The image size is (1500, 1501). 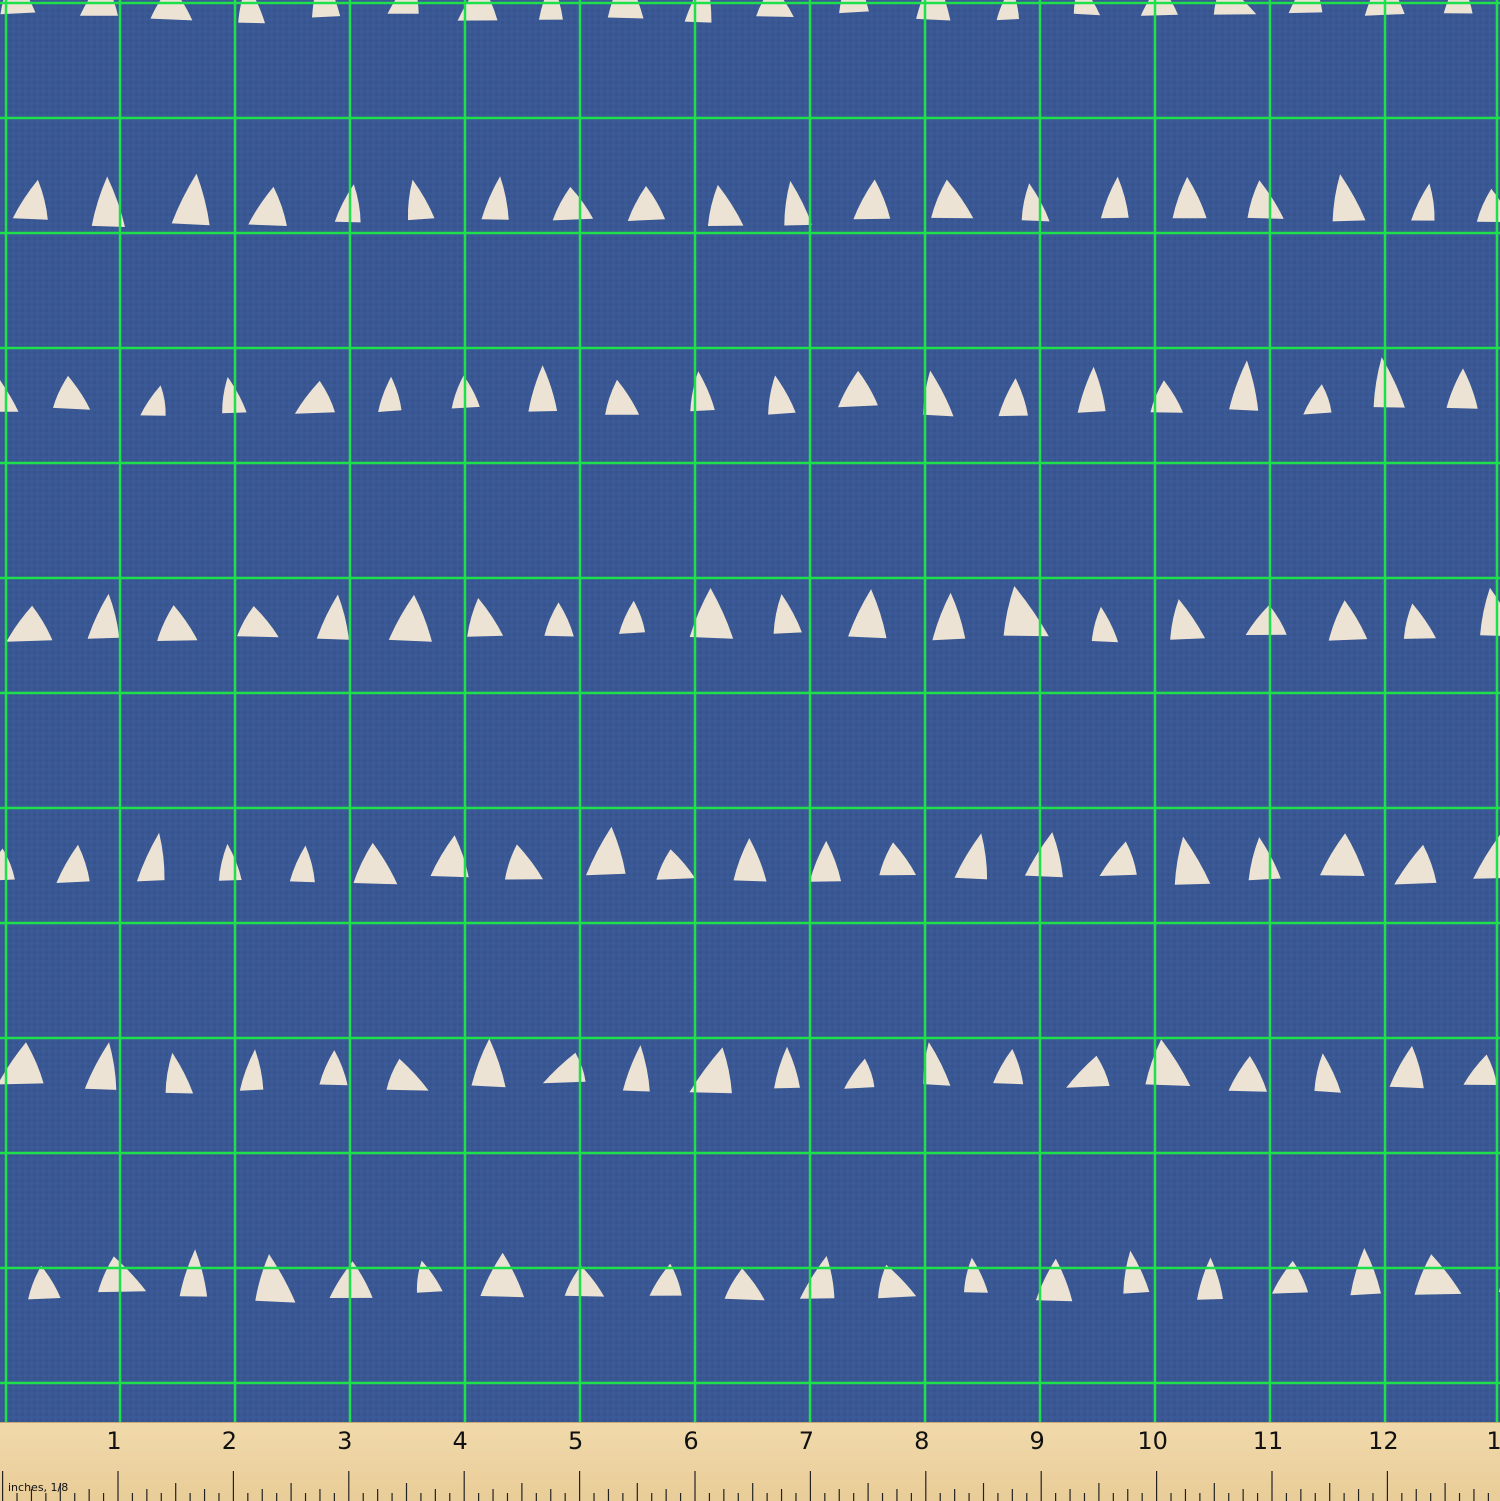 I want to click on ruler-unit-label: inches, 1/8, so click(x=38, y=1487).